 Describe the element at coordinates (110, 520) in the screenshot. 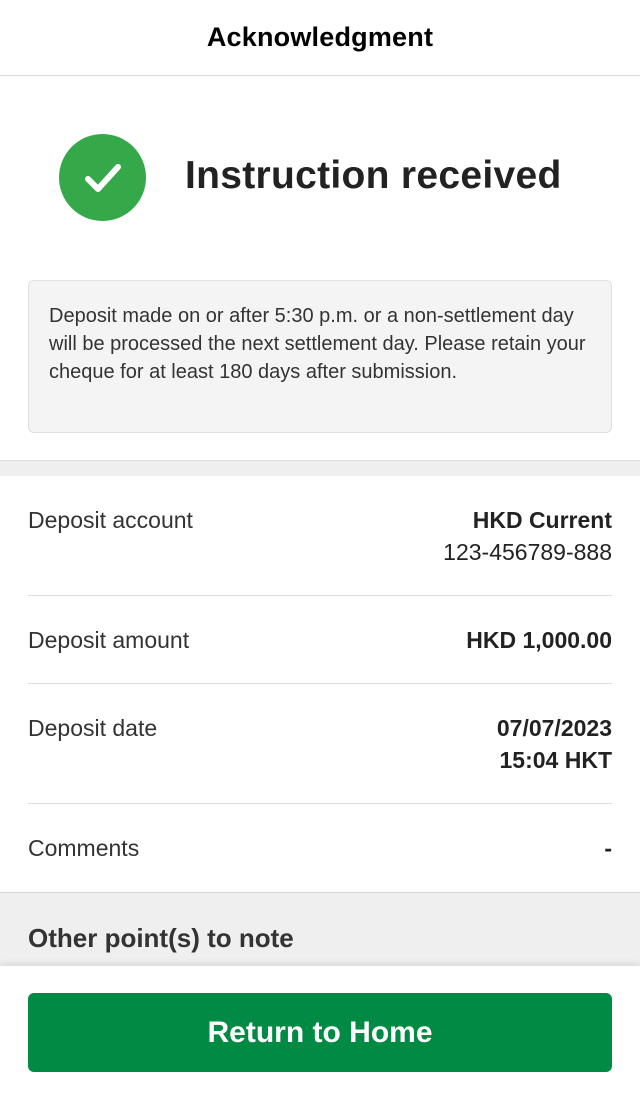

I see `detail-label: Deposit account` at that location.